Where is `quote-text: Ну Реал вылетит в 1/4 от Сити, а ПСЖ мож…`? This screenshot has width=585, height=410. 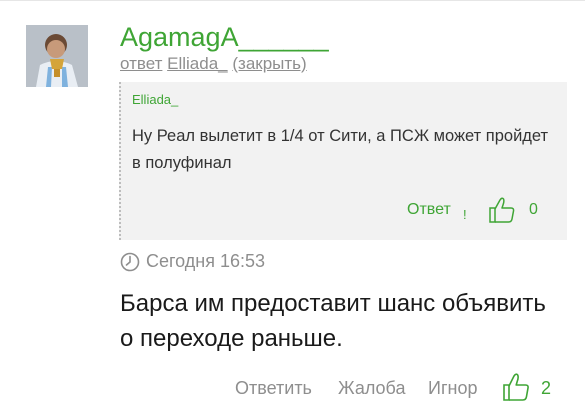
quote-text: Ну Реал вылетит в 1/4 от Сити, а ПСЖ мож… is located at coordinates (340, 149).